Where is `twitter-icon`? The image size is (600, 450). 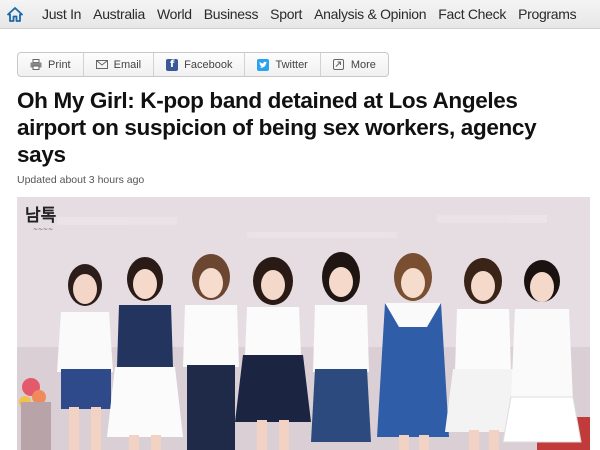
twitter-icon is located at coordinates (263, 64).